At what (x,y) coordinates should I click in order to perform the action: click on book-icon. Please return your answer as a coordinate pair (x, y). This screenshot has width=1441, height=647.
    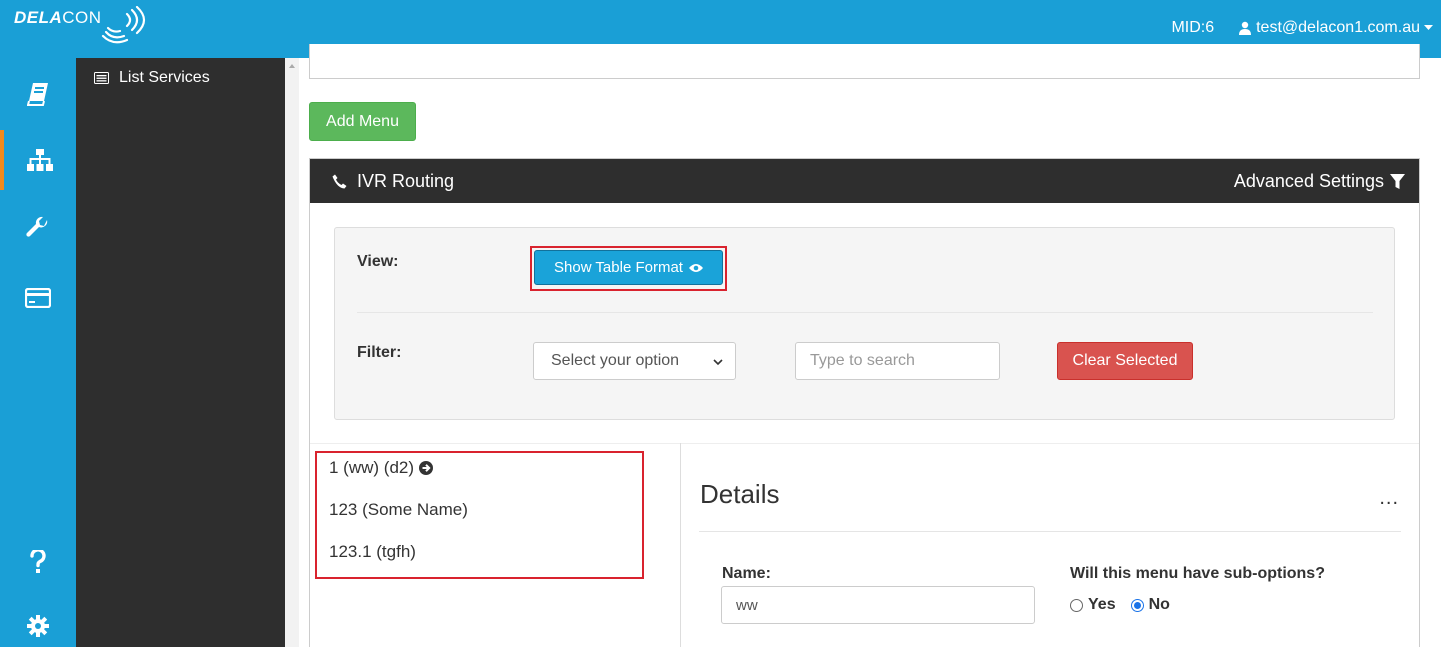
    Looking at the image, I should click on (37, 94).